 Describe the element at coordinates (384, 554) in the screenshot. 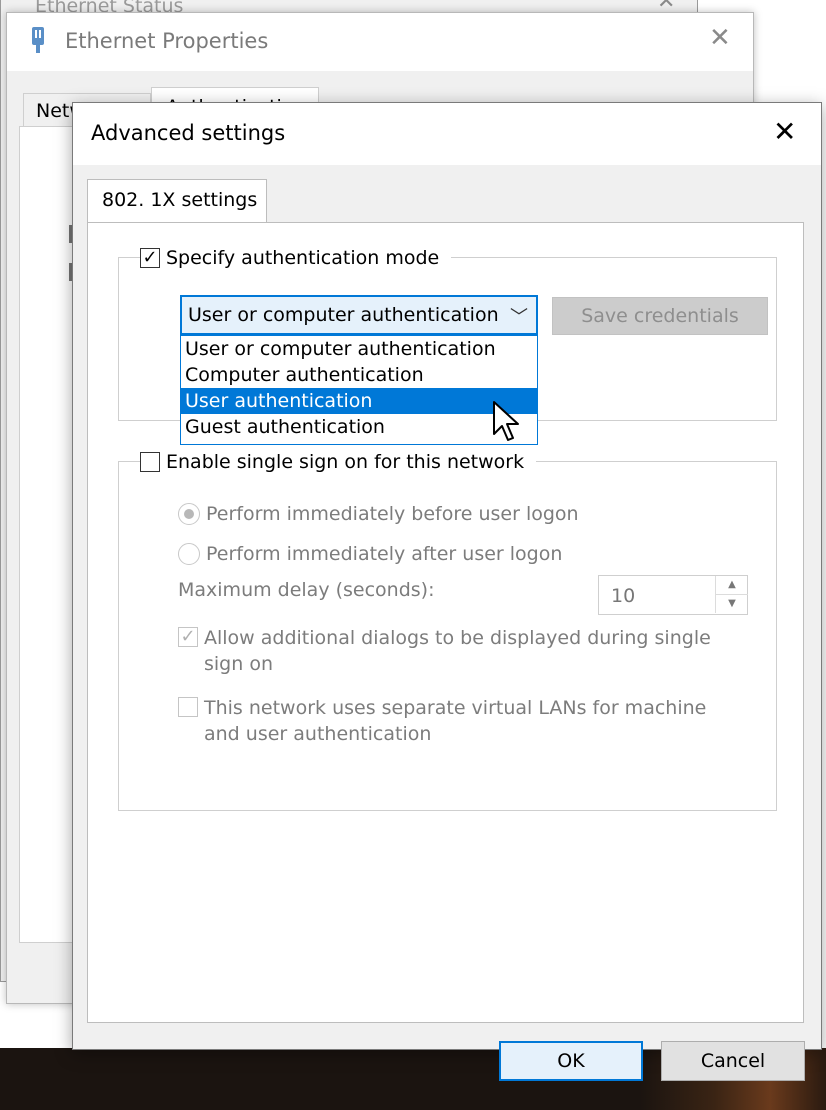

I see `radio-after-logon-label: Perform immediately after user logon` at that location.